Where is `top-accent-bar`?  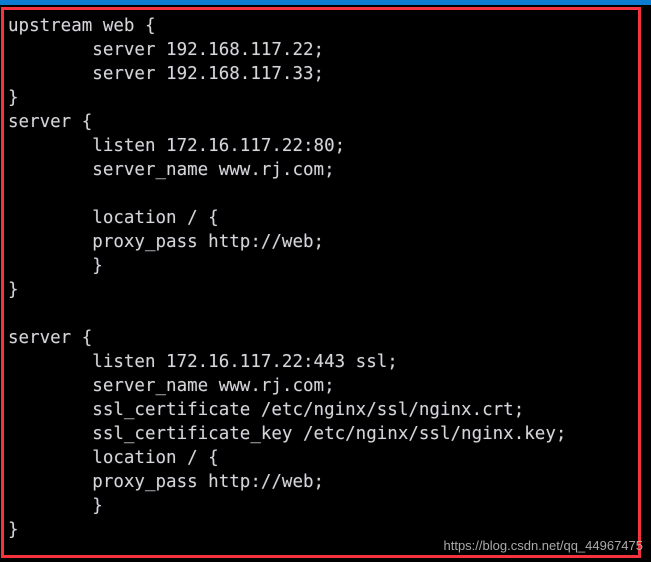
top-accent-bar is located at coordinates (325, 2).